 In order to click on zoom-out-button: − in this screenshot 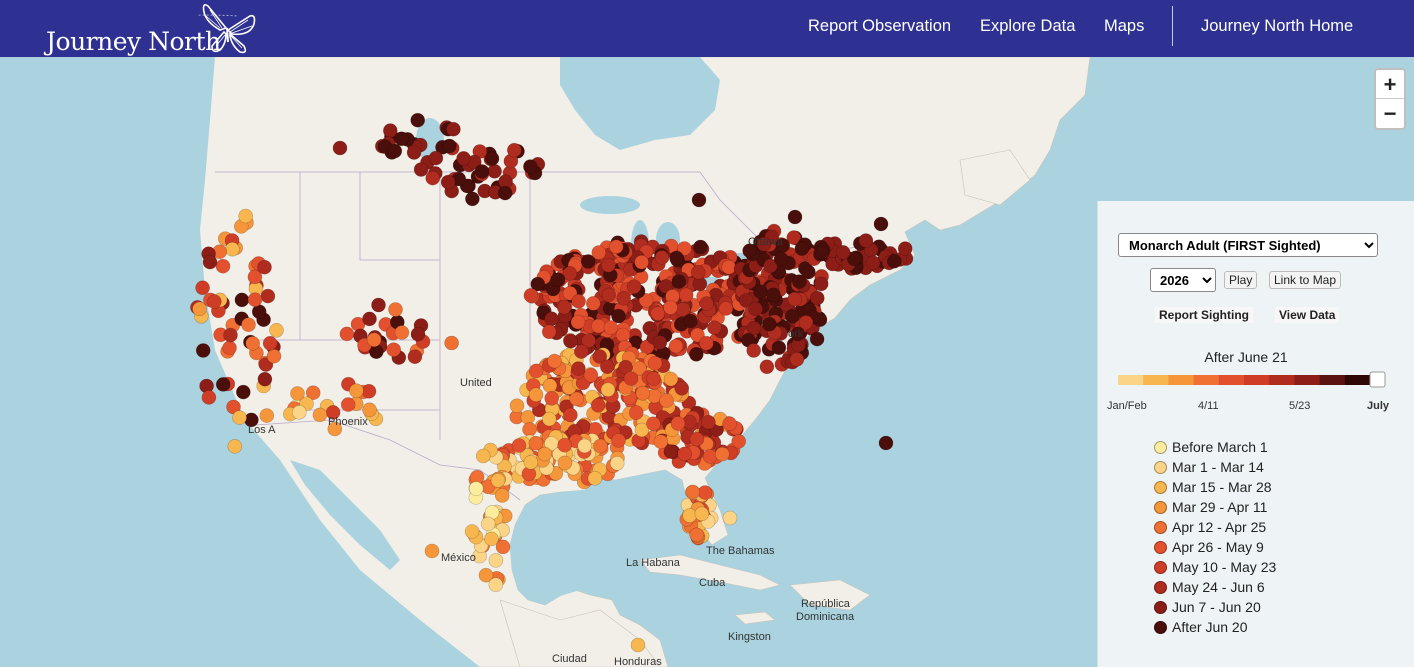, I will do `click(1390, 113)`.